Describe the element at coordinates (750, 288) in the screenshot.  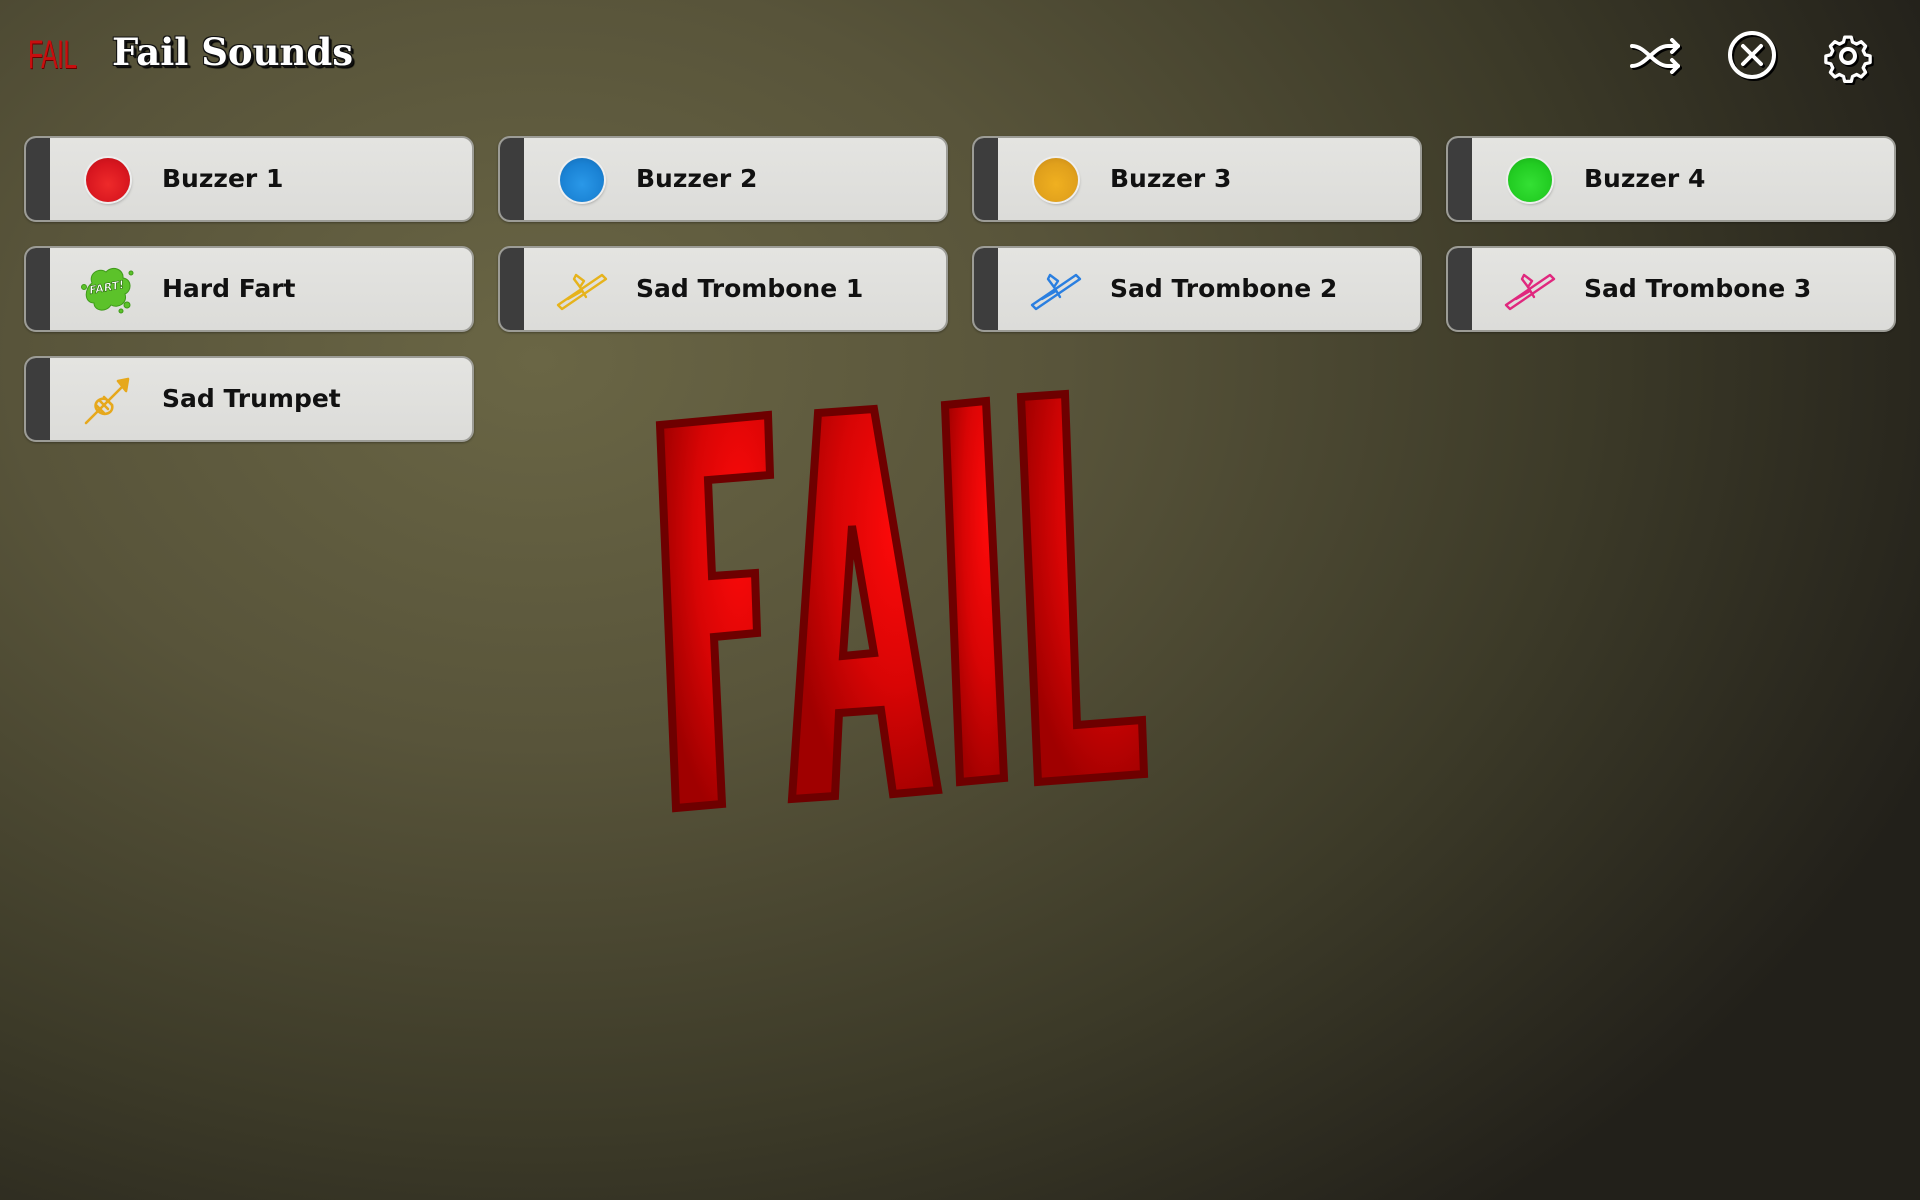
I see `sound-label: Sad Trombone 1` at that location.